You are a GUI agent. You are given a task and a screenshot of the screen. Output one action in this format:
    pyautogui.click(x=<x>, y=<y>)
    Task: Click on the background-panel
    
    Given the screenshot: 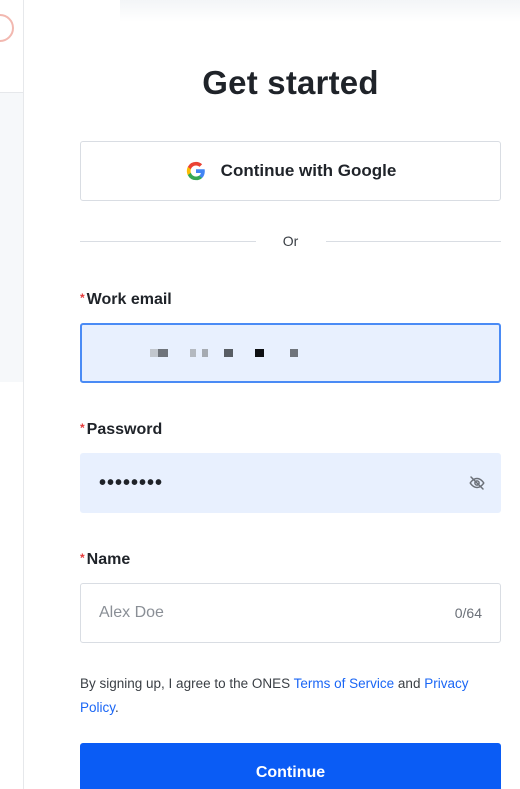 What is the action you would take?
    pyautogui.click(x=12, y=394)
    